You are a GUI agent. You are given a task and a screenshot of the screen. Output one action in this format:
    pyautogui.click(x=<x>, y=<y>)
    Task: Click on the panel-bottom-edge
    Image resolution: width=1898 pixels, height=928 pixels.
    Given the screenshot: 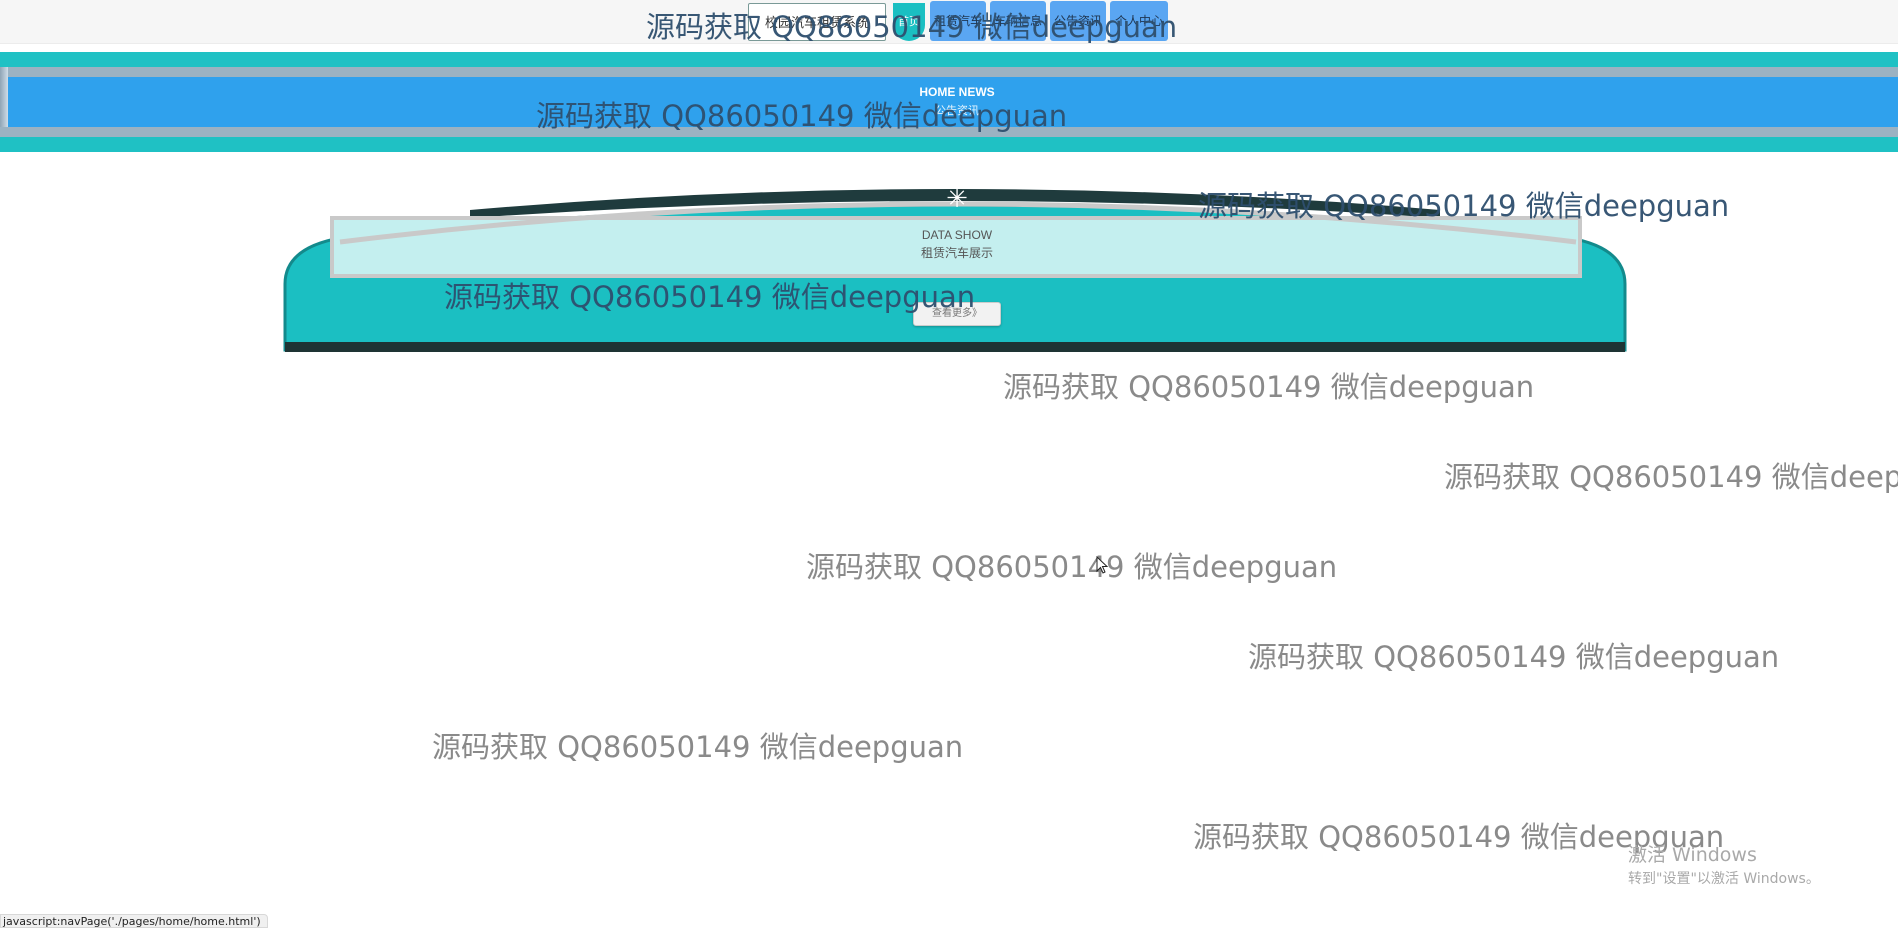 What is the action you would take?
    pyautogui.click(x=955, y=347)
    